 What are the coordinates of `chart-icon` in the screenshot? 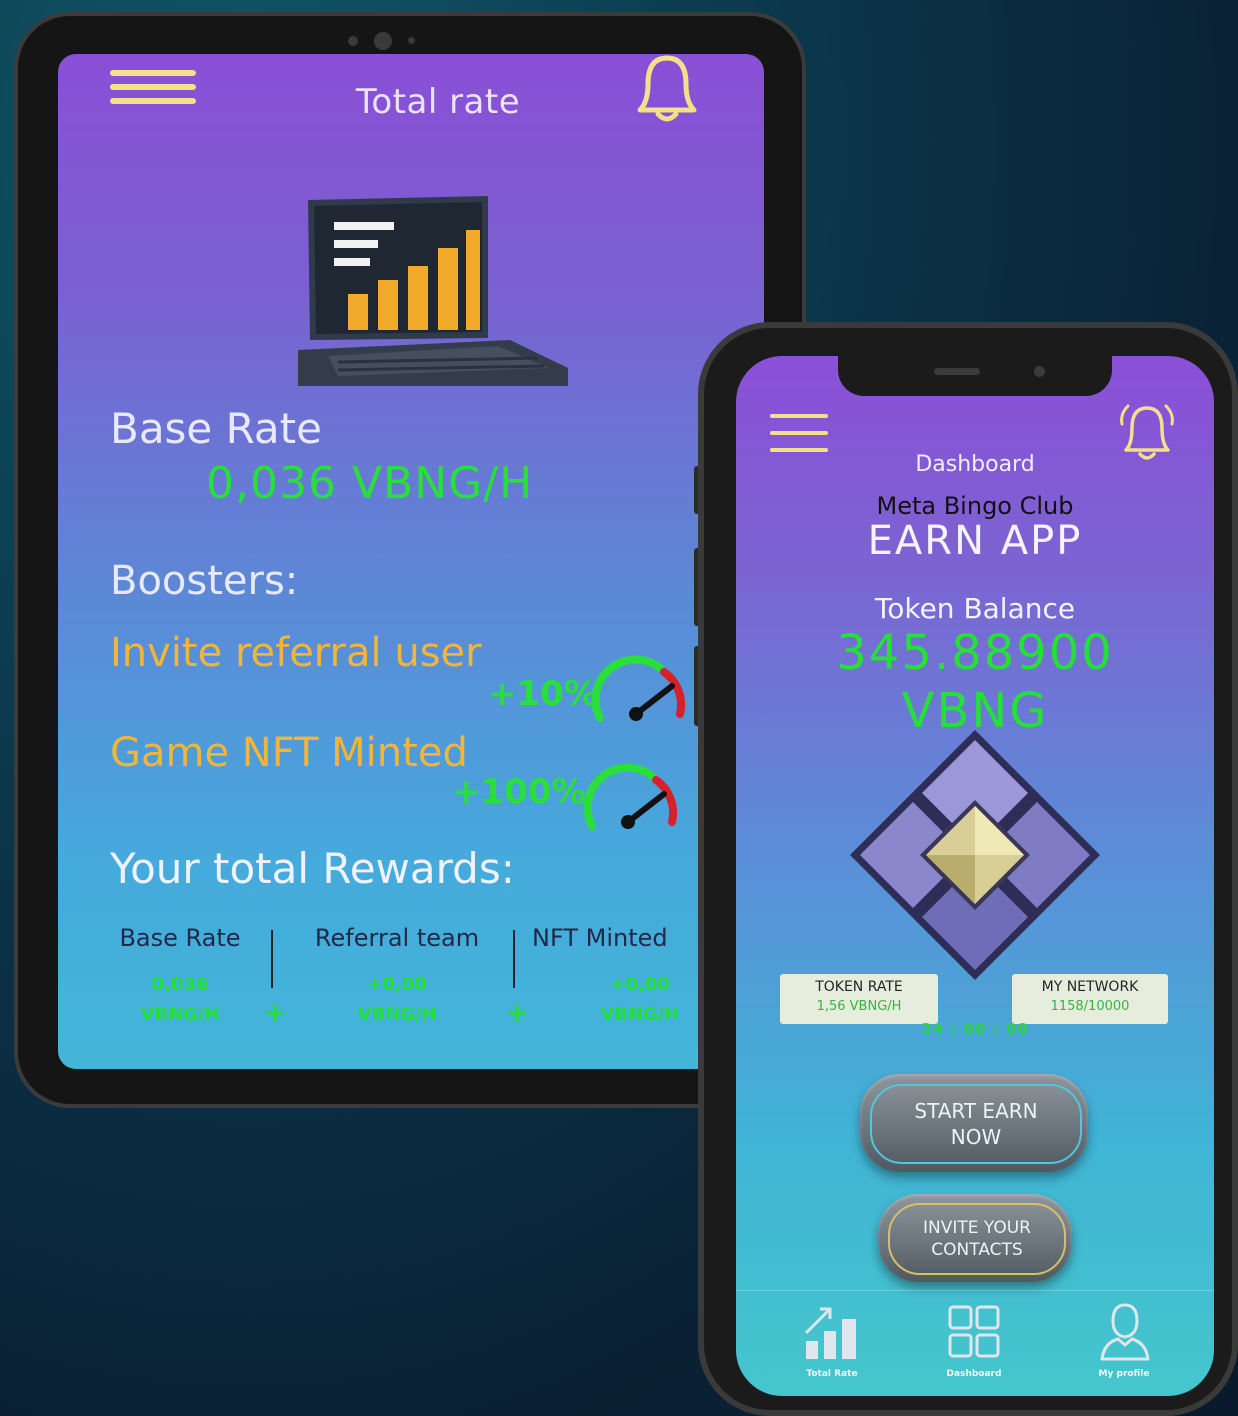 It's located at (830, 1333).